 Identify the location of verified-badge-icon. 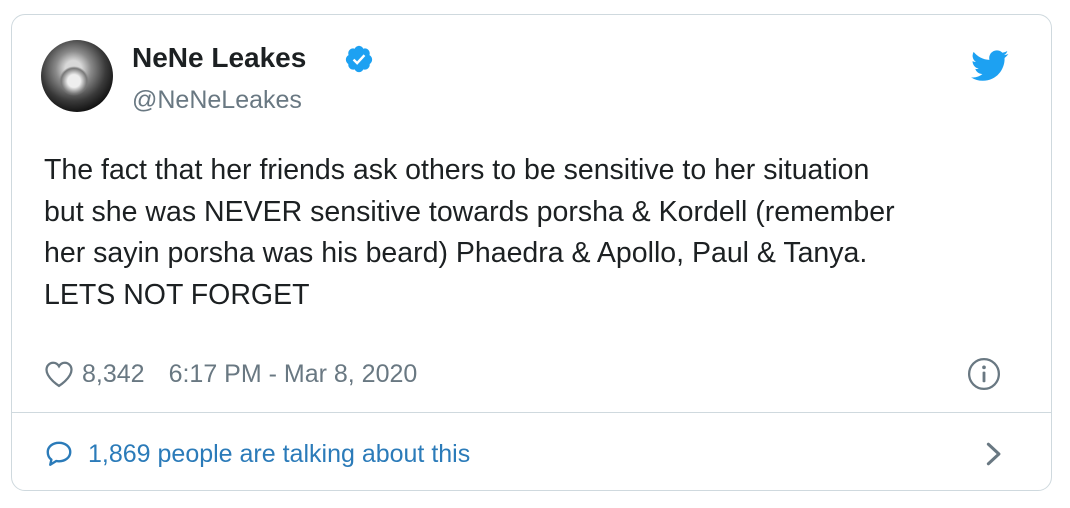
(359, 59).